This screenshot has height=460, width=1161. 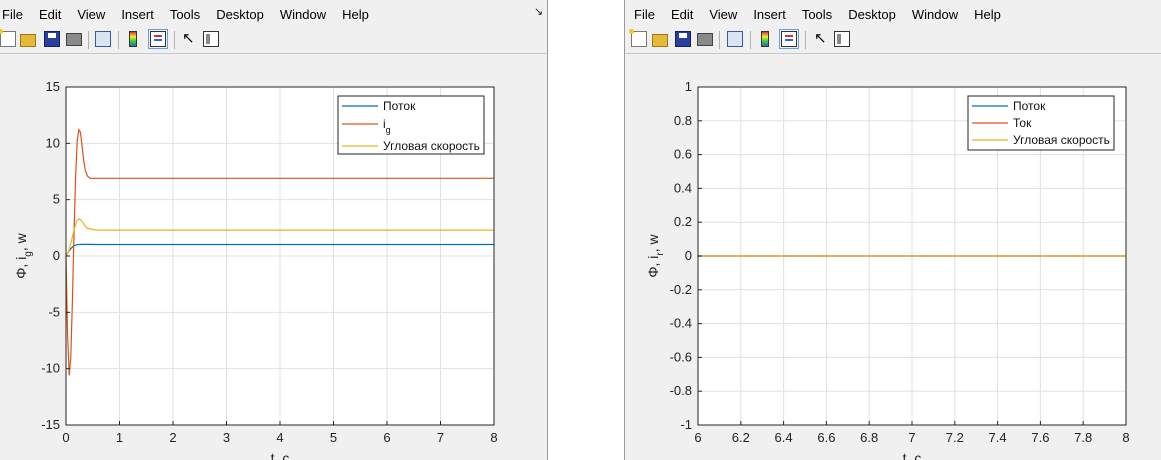 I want to click on x-tick-label: 7.4, so click(x=998, y=437).